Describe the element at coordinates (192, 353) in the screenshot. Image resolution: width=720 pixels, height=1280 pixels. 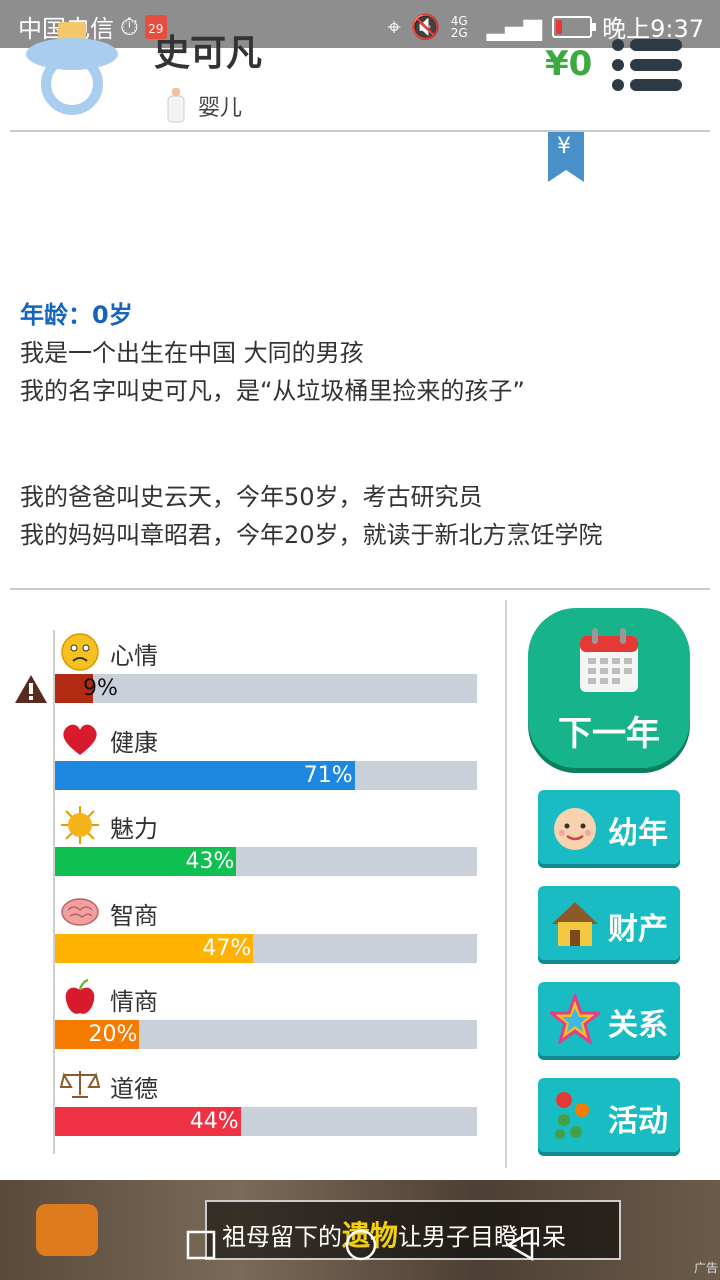
I see `story-line: 我是一个出生在中国 大同的男孩` at that location.